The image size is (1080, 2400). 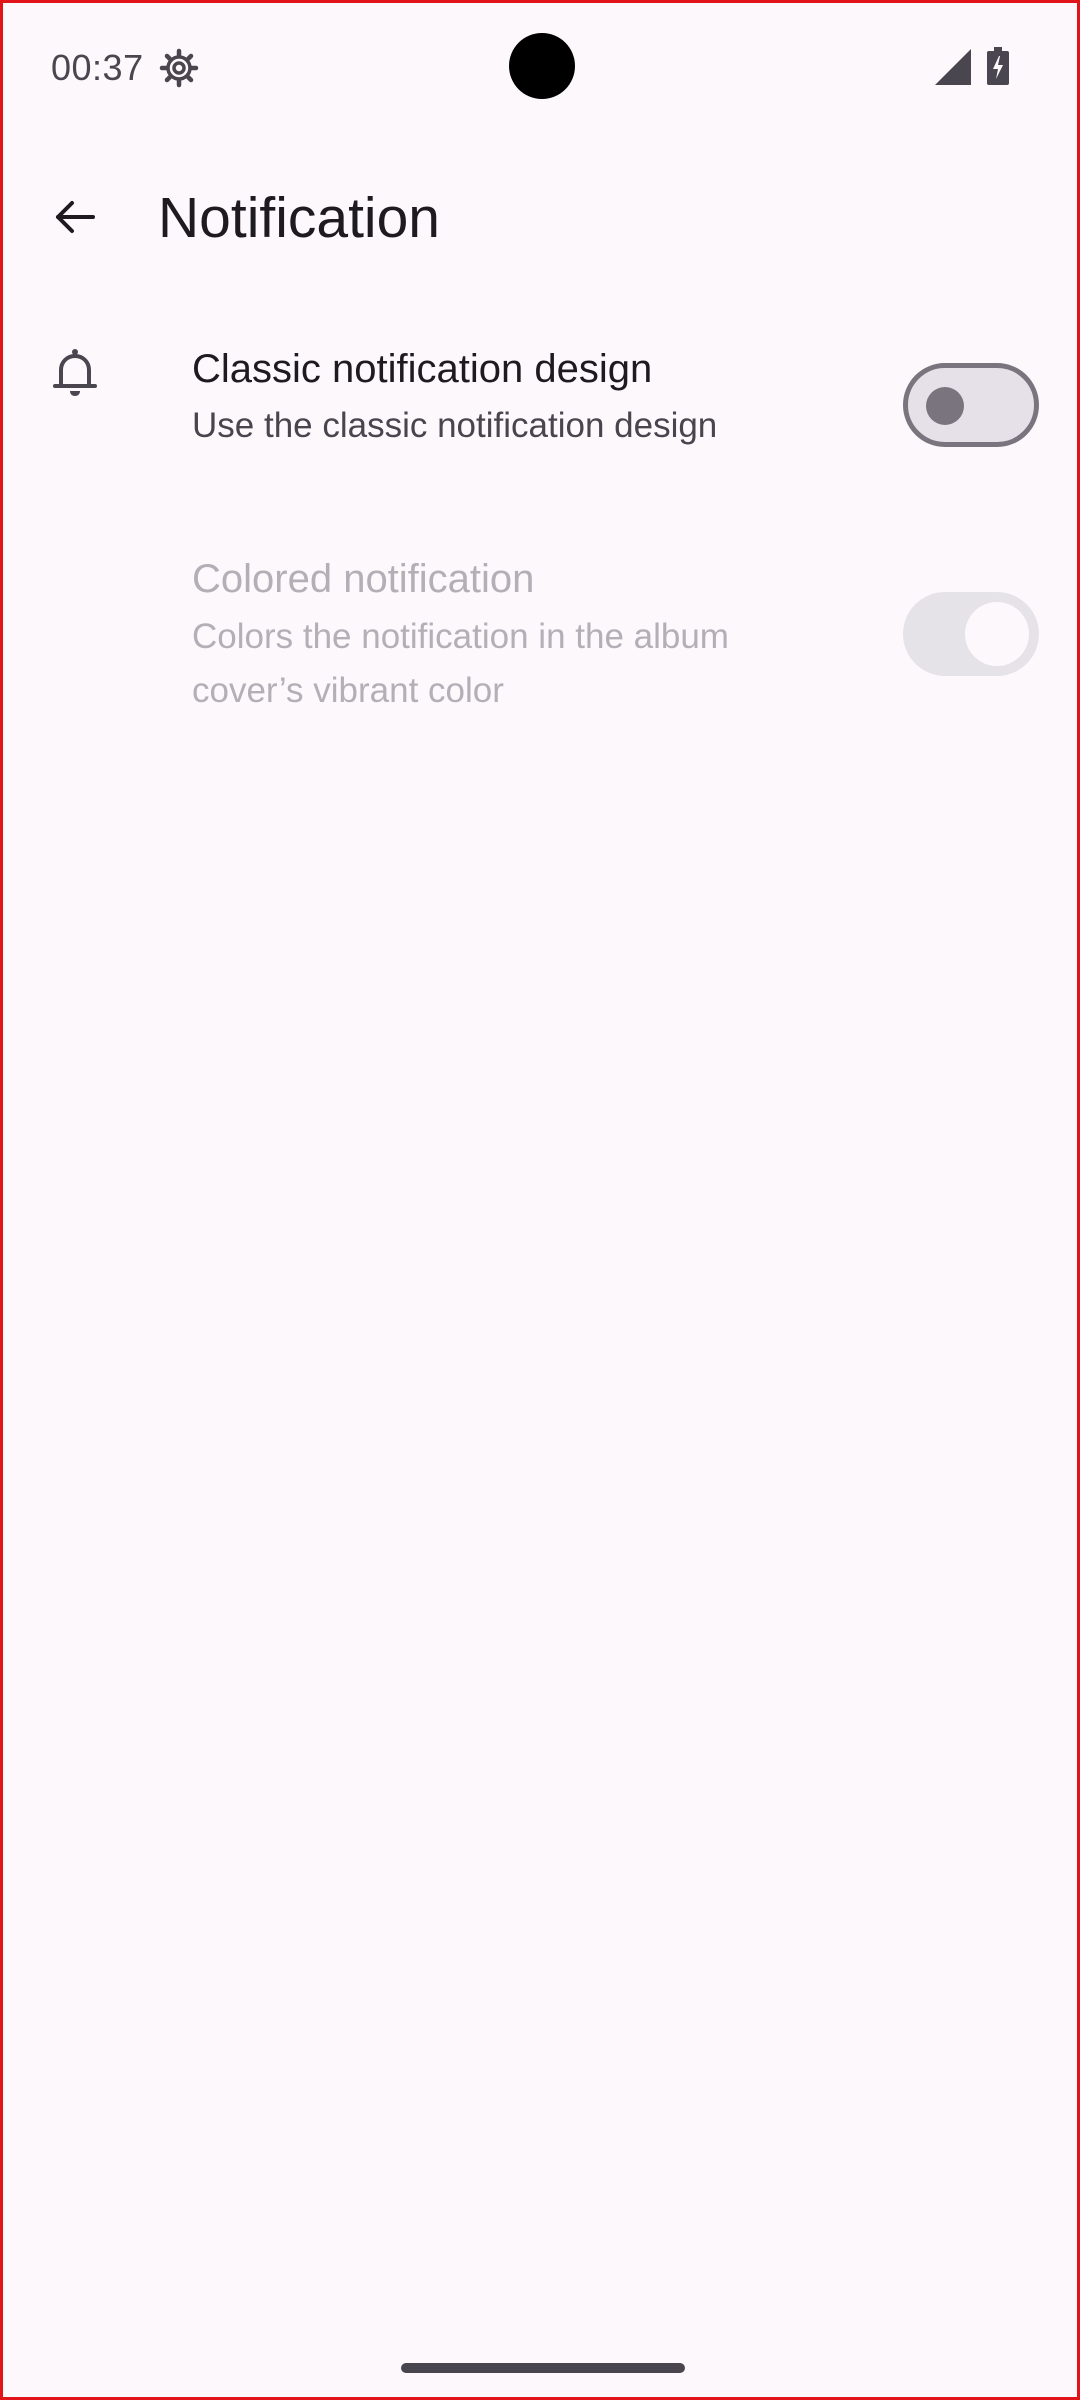 I want to click on battery-charging-icon, so click(x=998, y=66).